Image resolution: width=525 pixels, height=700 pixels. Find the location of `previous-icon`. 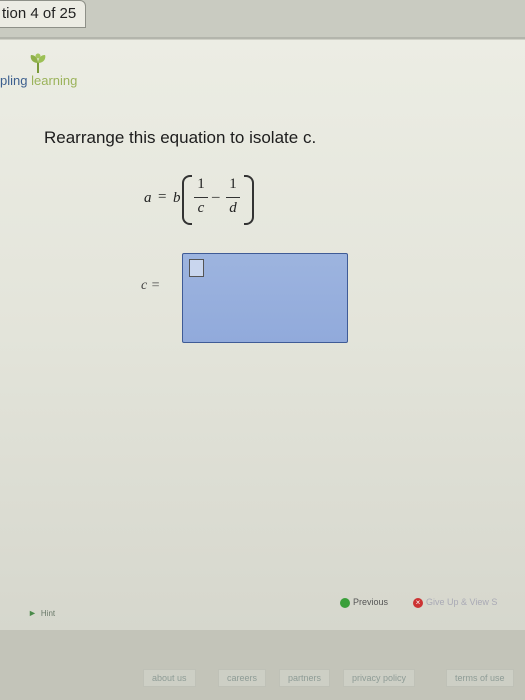

previous-icon is located at coordinates (345, 602).